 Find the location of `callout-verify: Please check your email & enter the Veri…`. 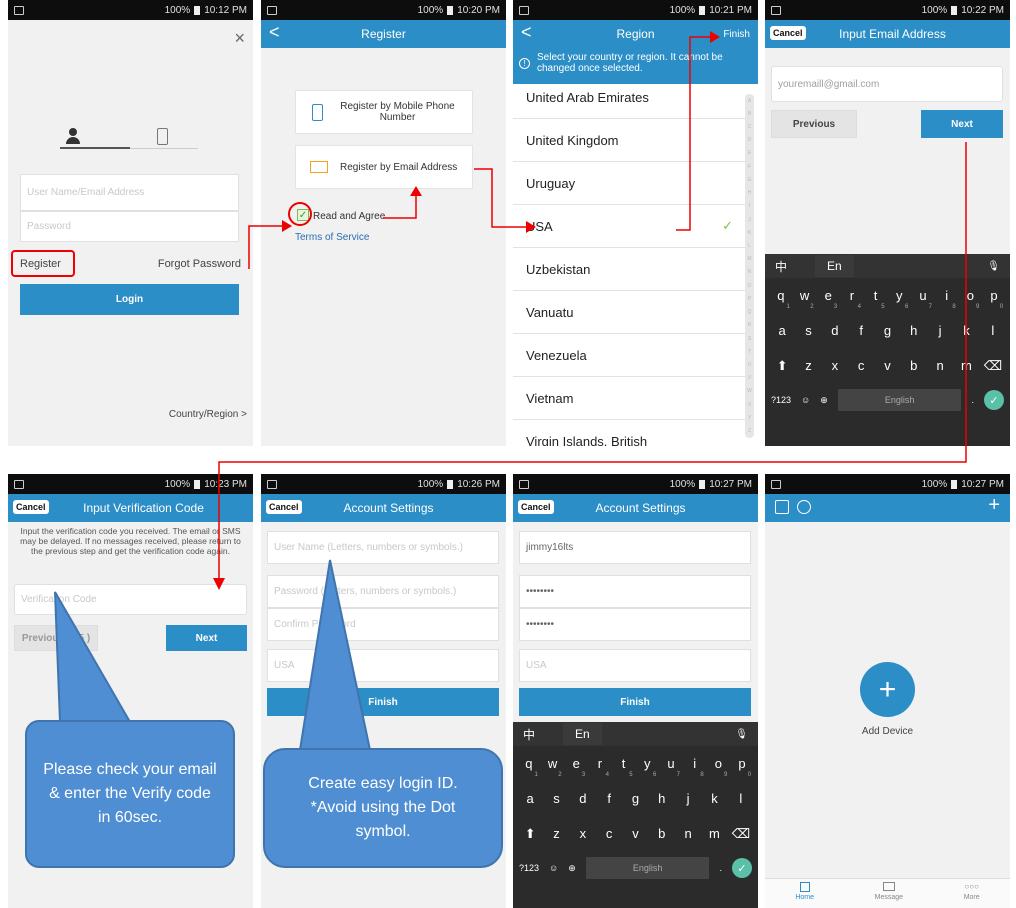

callout-verify: Please check your email & enter the Veri… is located at coordinates (130, 794).